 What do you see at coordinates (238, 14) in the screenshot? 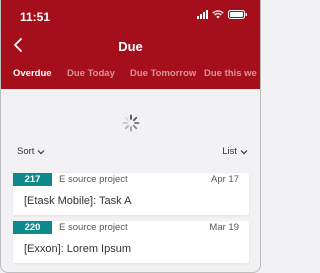
I see `battery-icon` at bounding box center [238, 14].